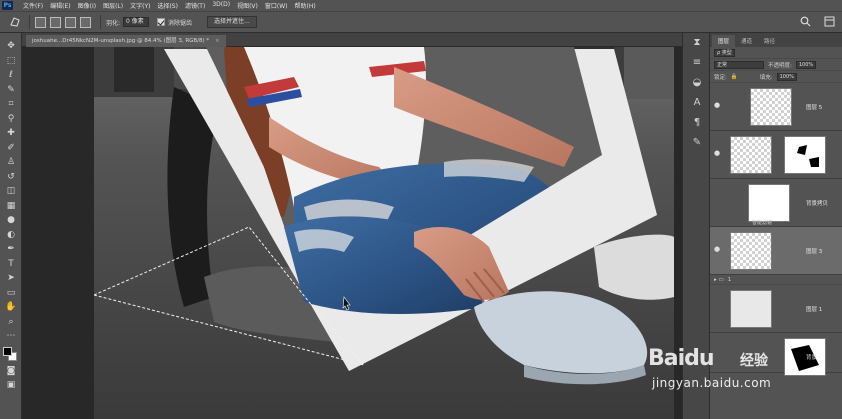  What do you see at coordinates (195, 5) in the screenshot?
I see `menu-filter: 滤镜(T)` at bounding box center [195, 5].